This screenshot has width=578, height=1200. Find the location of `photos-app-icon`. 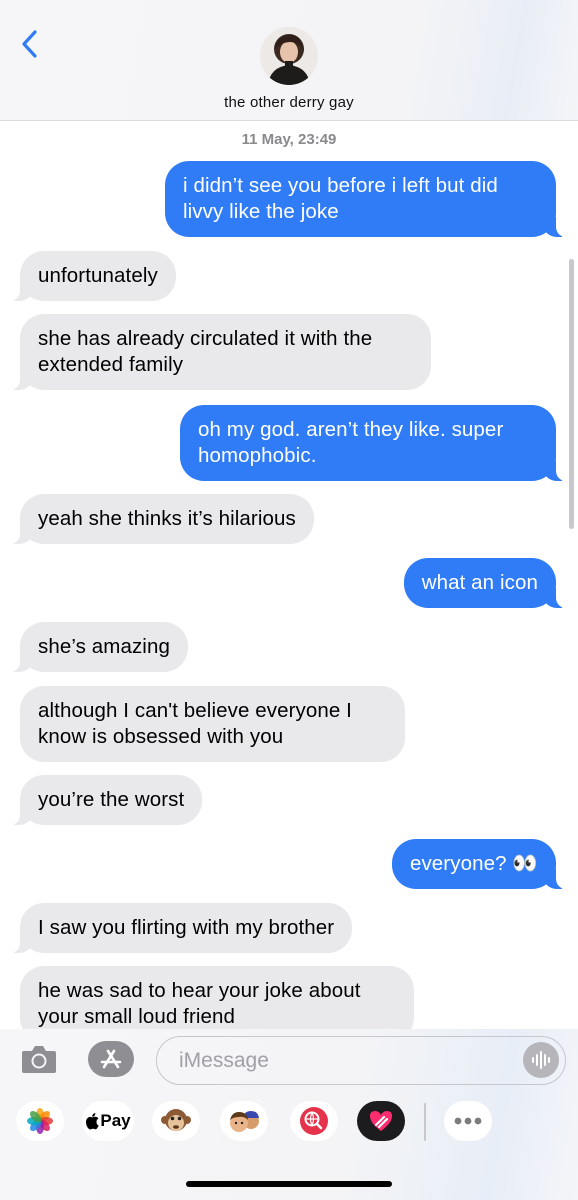

photos-app-icon is located at coordinates (40, 1121).